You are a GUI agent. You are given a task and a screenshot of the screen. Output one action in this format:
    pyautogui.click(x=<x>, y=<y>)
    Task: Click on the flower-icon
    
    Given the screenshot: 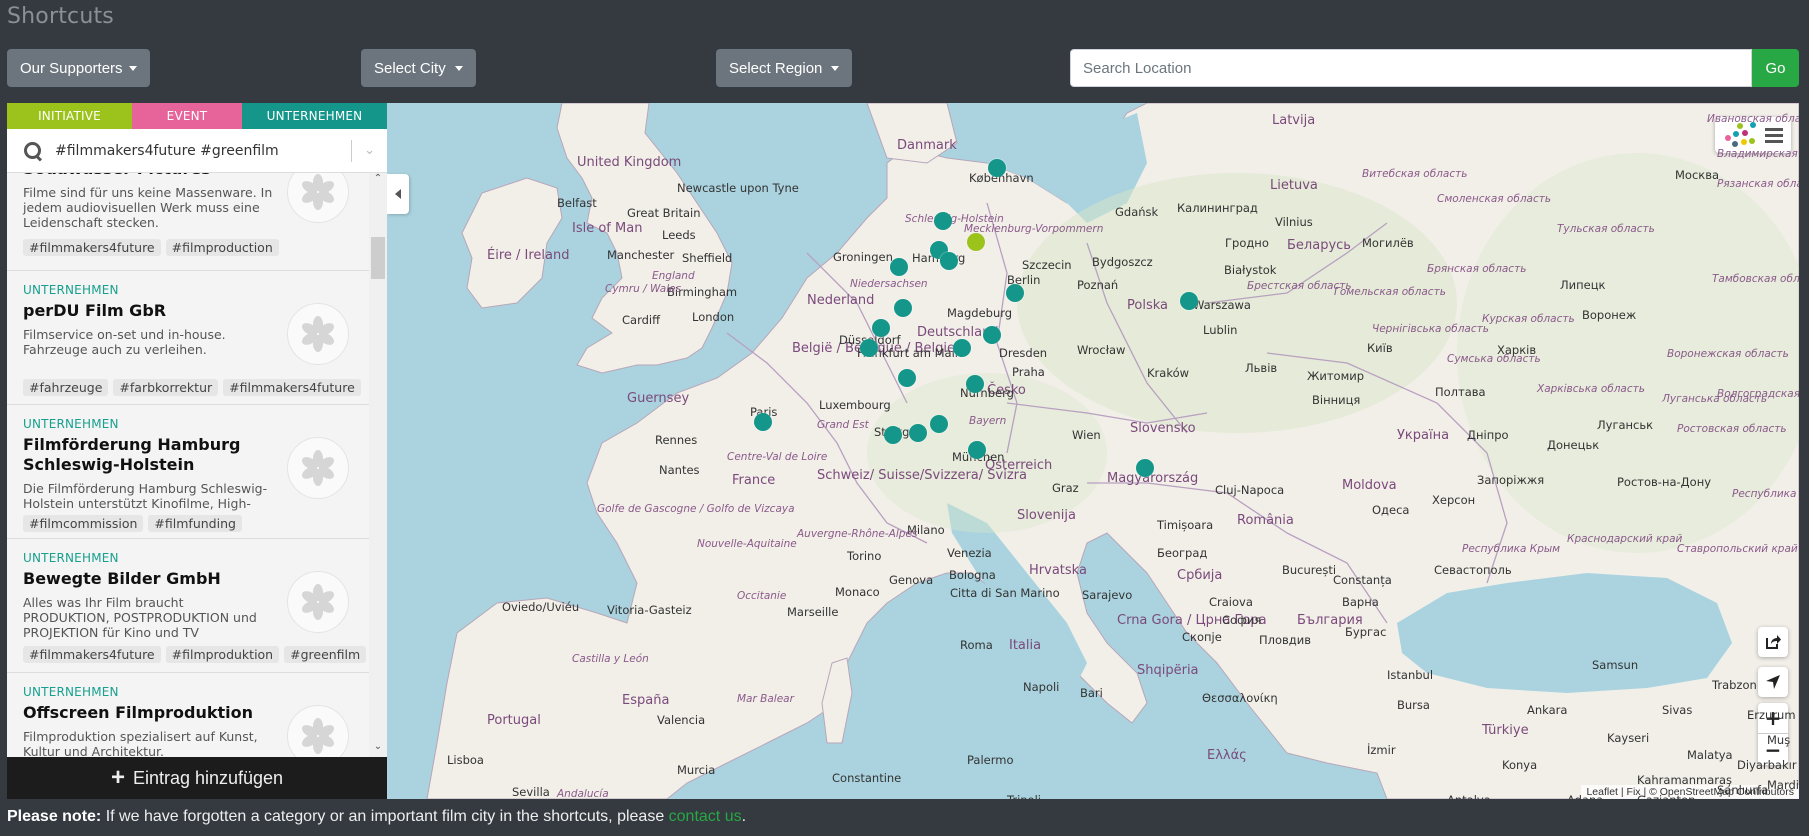 What is the action you would take?
    pyautogui.click(x=318, y=468)
    